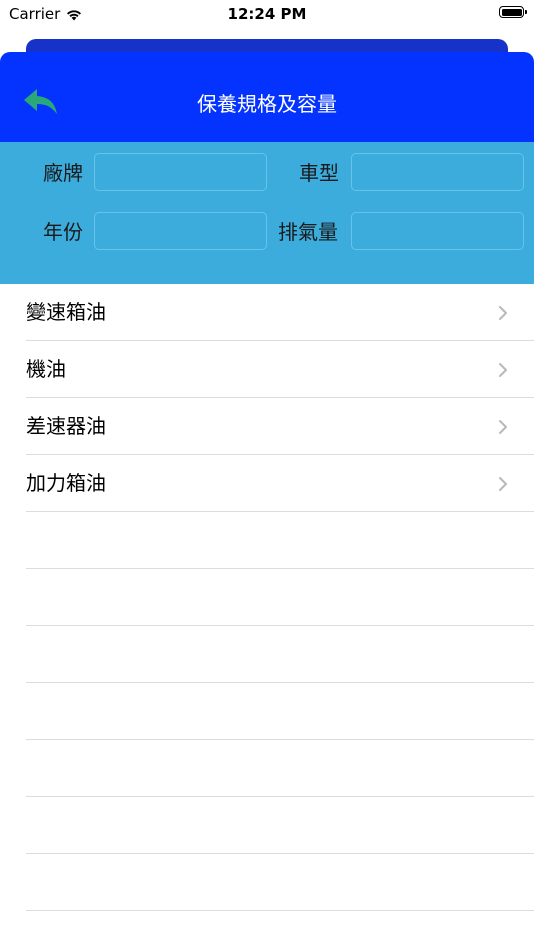 The width and height of the screenshot is (534, 950). What do you see at coordinates (66, 483) in the screenshot?
I see `list-item-label: 加力箱油` at bounding box center [66, 483].